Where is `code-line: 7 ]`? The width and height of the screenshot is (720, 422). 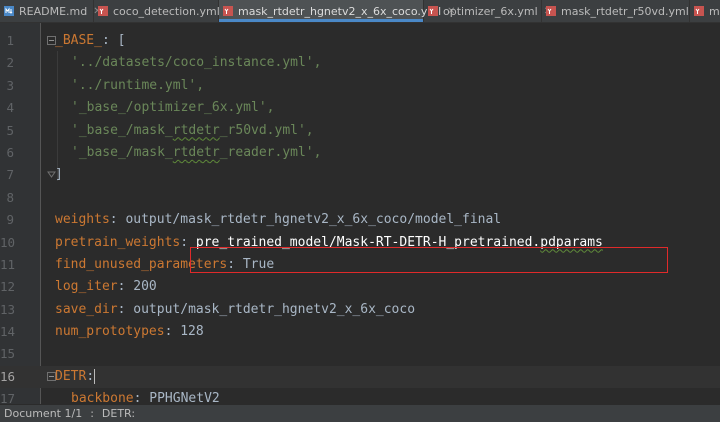
code-line: 7 ] is located at coordinates (360, 175).